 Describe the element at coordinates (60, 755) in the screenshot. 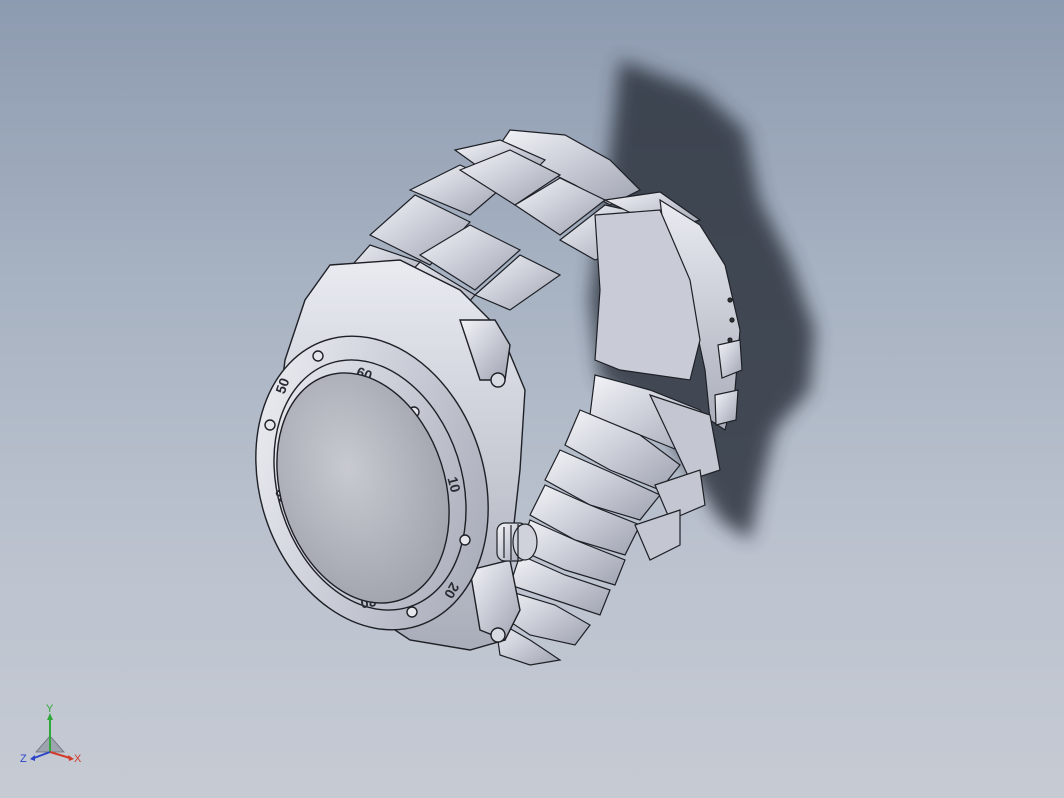

I see `x-axis-arrow` at that location.